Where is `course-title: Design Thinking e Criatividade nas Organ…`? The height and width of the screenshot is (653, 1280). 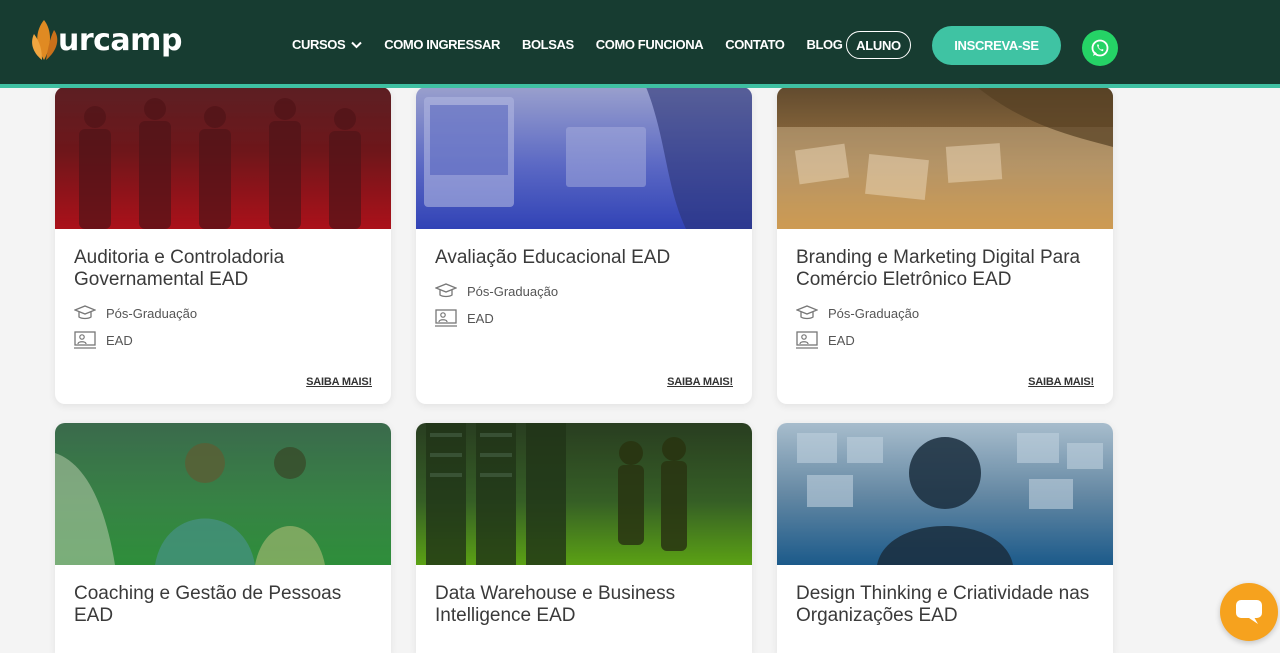
course-title: Design Thinking e Criatividade nas Organ… is located at coordinates (943, 604).